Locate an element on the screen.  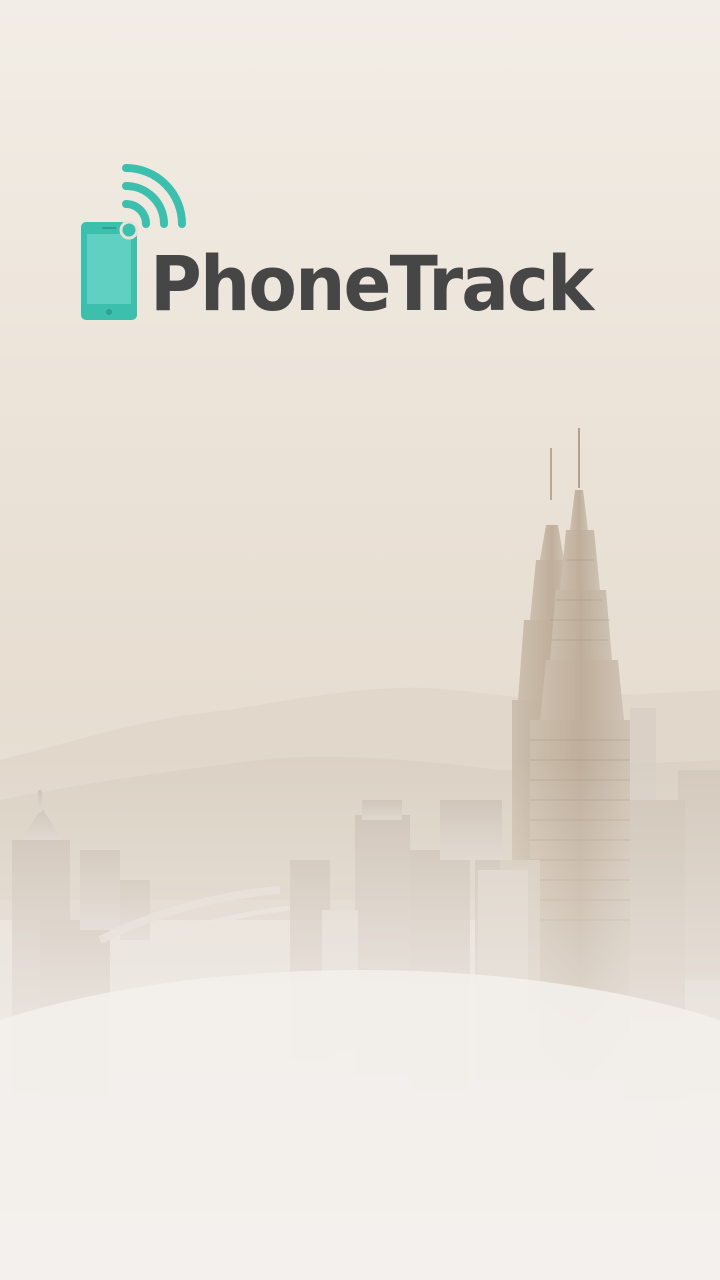
brand-wordmark: PhoneTrack is located at coordinates (372, 283).